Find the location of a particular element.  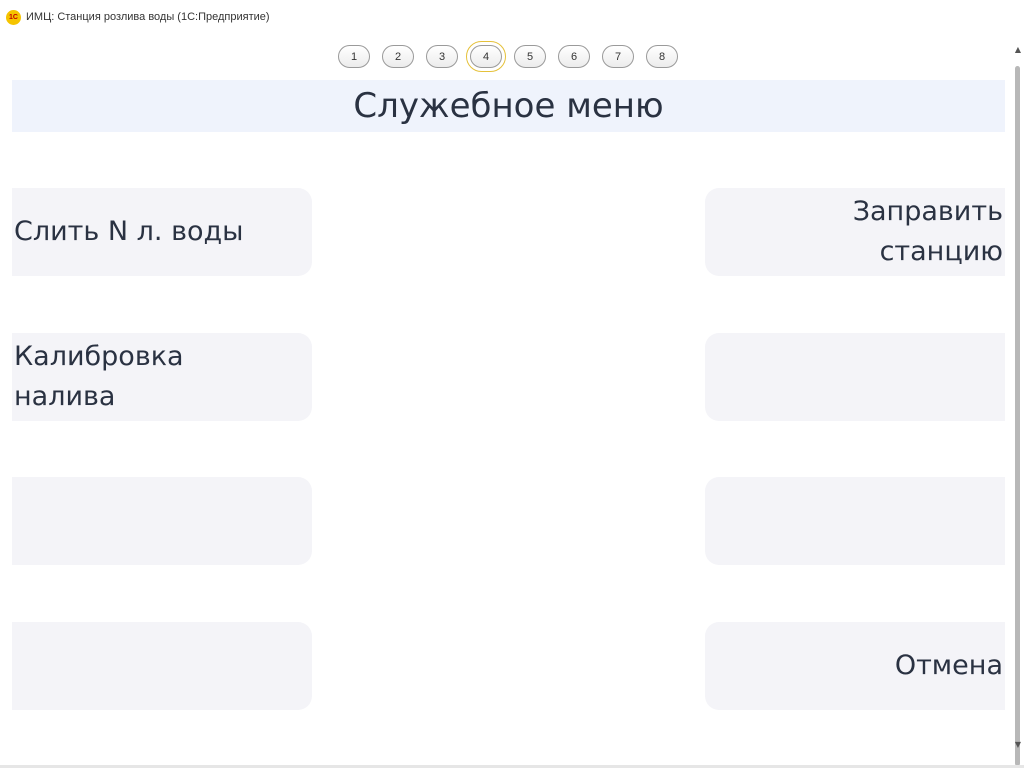

page-button-2: 2 is located at coordinates (398, 56).